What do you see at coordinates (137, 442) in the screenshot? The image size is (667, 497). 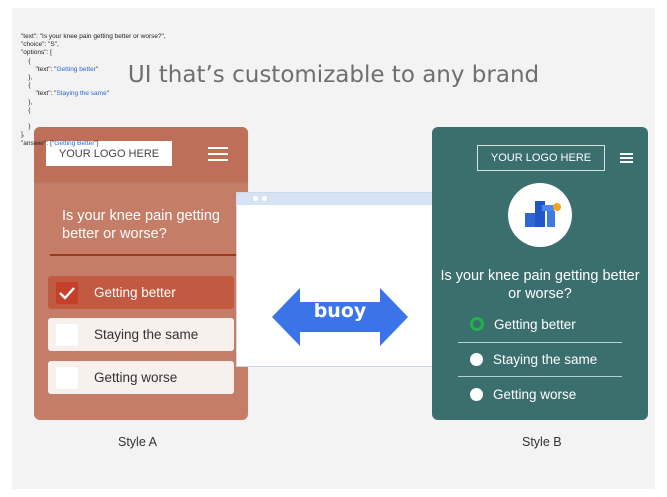 I see `style-a-caption: Style A` at bounding box center [137, 442].